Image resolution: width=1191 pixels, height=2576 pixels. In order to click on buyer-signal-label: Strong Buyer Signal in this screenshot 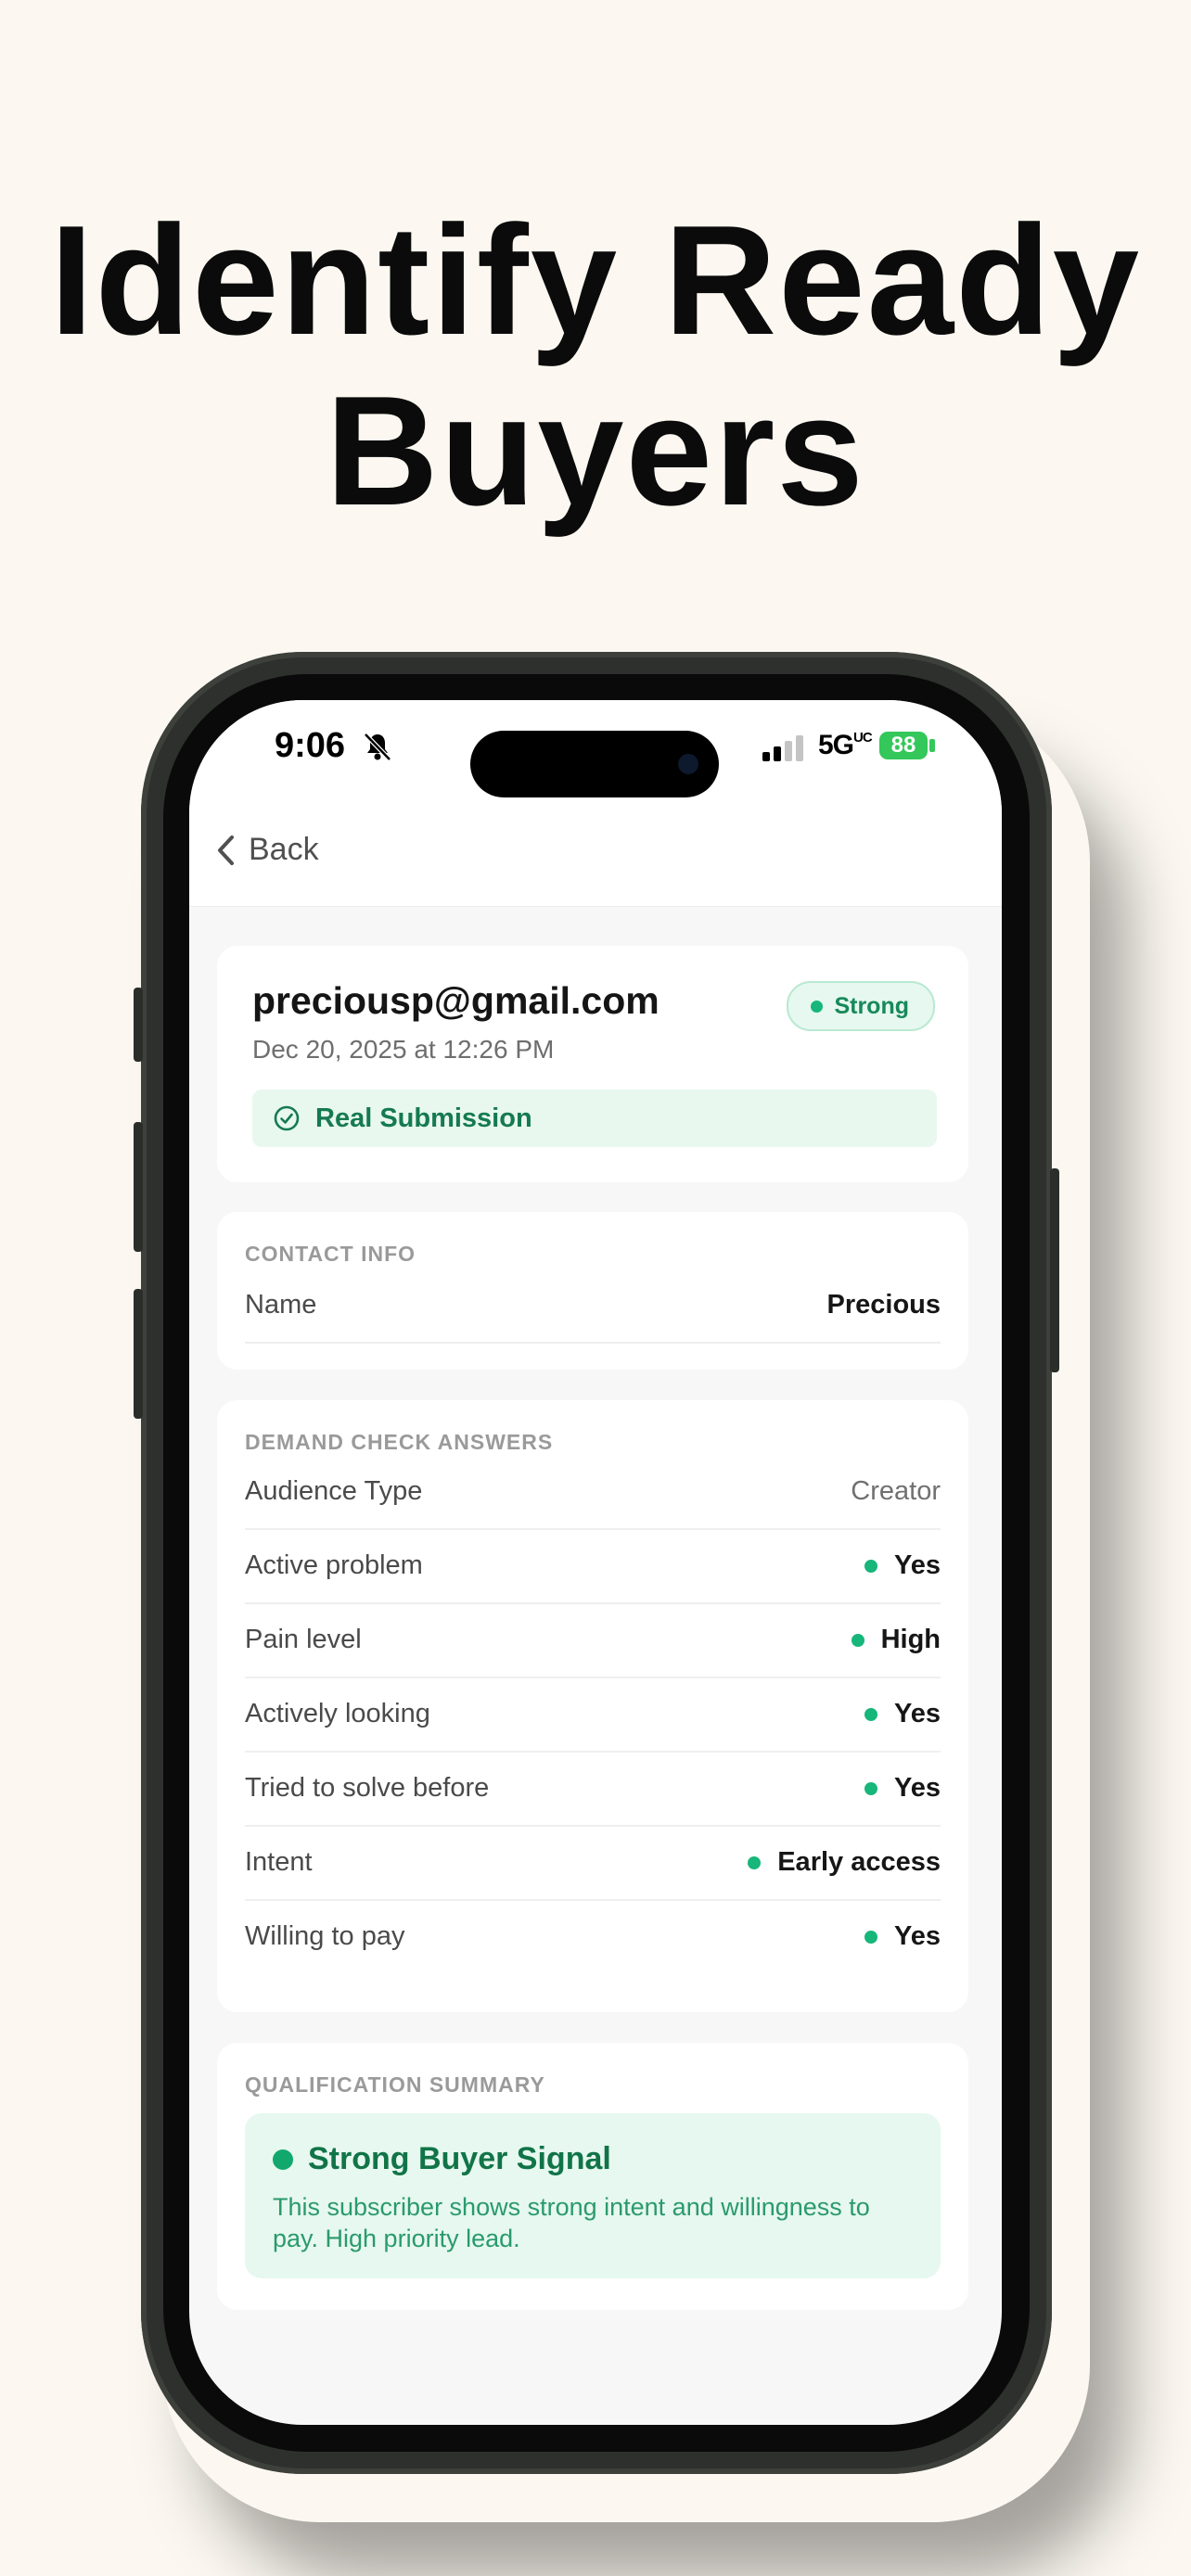, I will do `click(459, 2158)`.